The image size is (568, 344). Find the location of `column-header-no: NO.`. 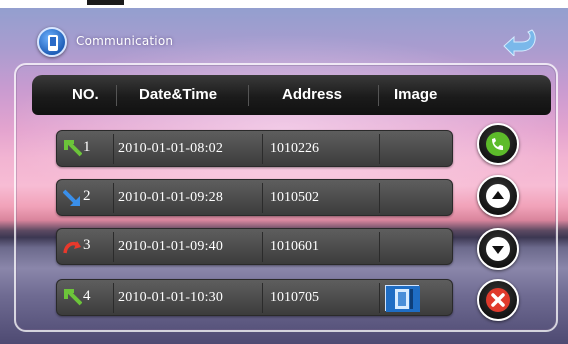

column-header-no: NO. is located at coordinates (85, 94).